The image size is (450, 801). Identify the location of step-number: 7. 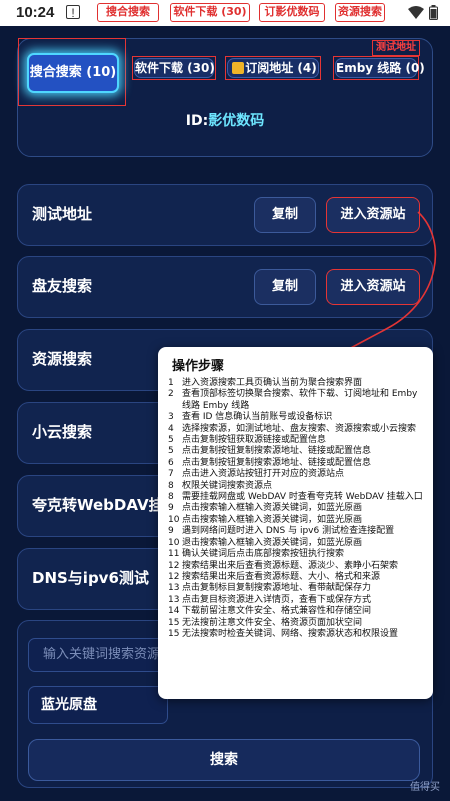
(171, 474).